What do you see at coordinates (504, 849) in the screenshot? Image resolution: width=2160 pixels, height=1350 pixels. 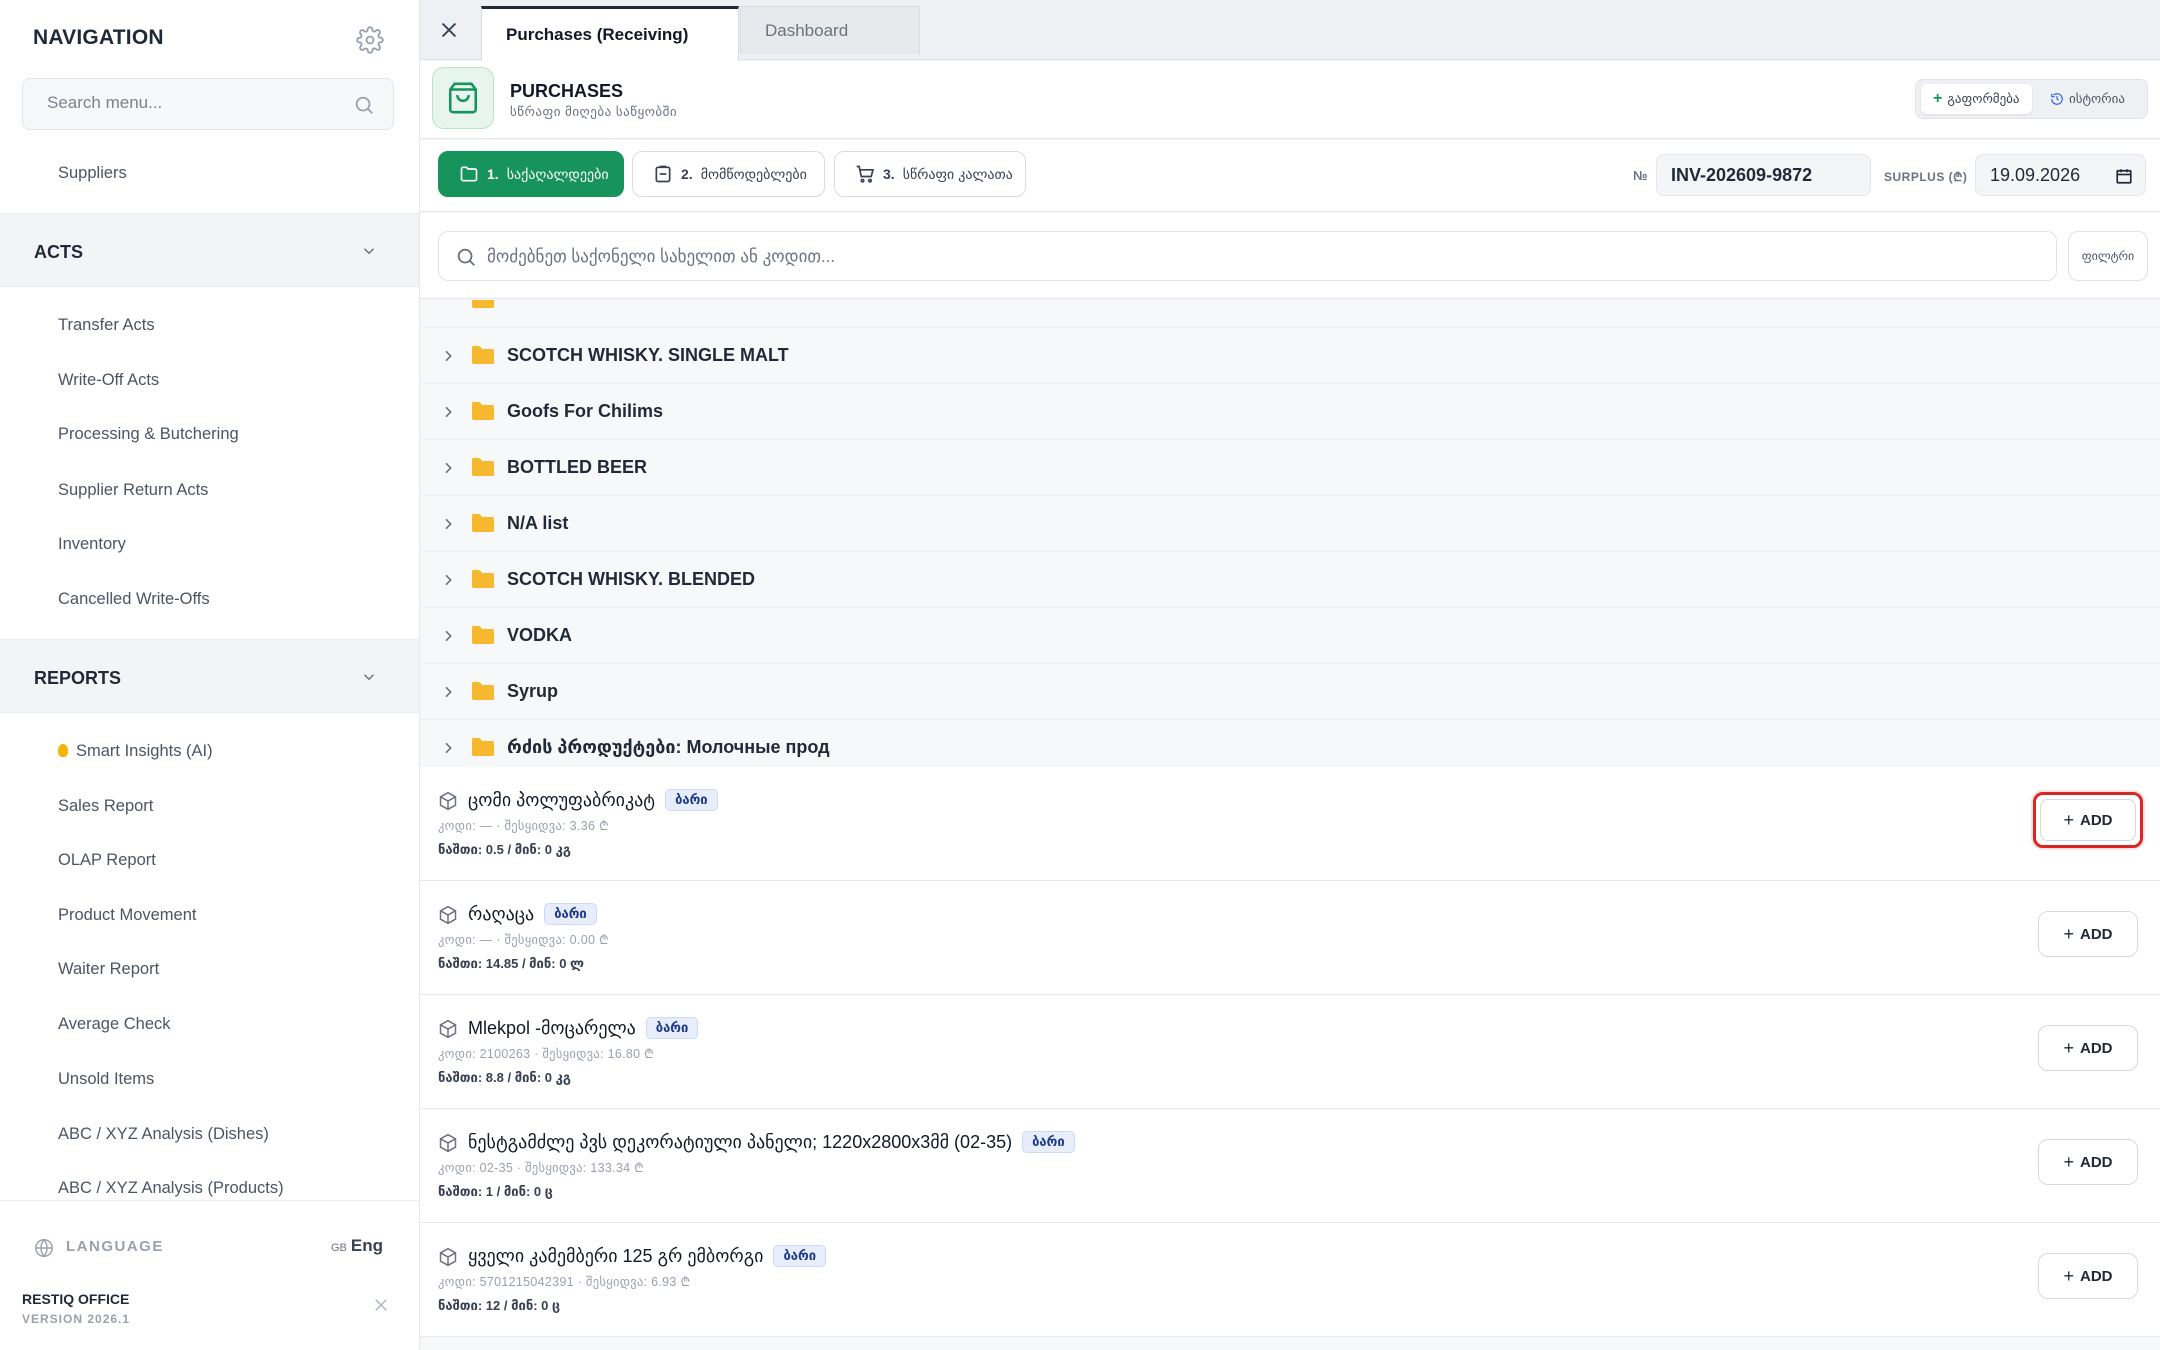 I see `product-stock: ნაშთი: 0.5 / მინ: 0 კგ` at bounding box center [504, 849].